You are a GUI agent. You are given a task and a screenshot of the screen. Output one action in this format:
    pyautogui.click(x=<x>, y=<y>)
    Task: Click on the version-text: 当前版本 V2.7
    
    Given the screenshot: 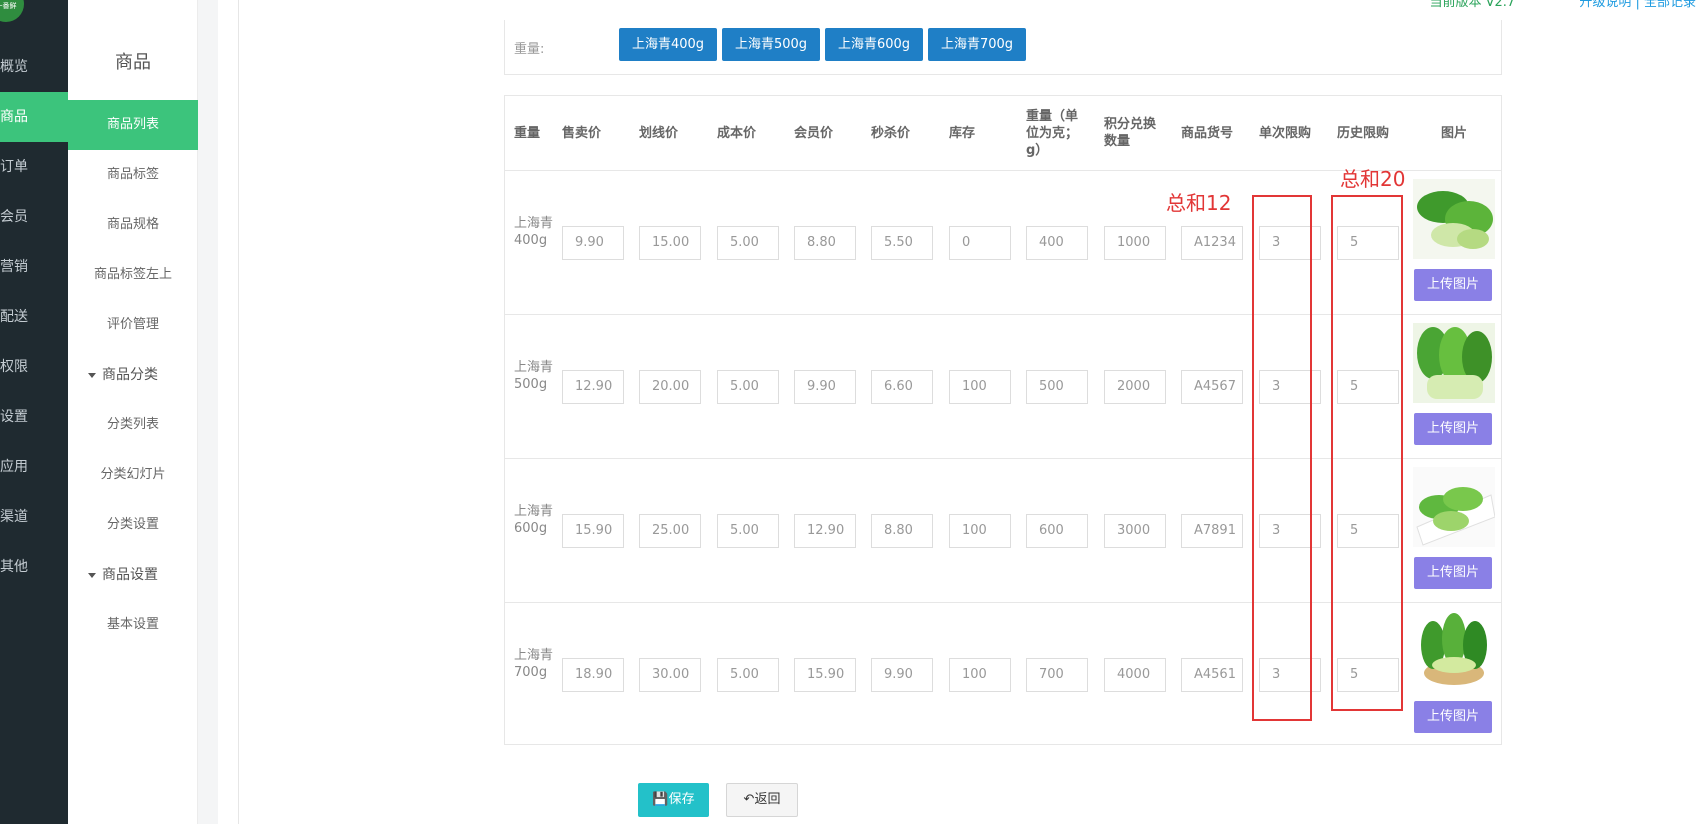 What is the action you would take?
    pyautogui.click(x=1472, y=5)
    